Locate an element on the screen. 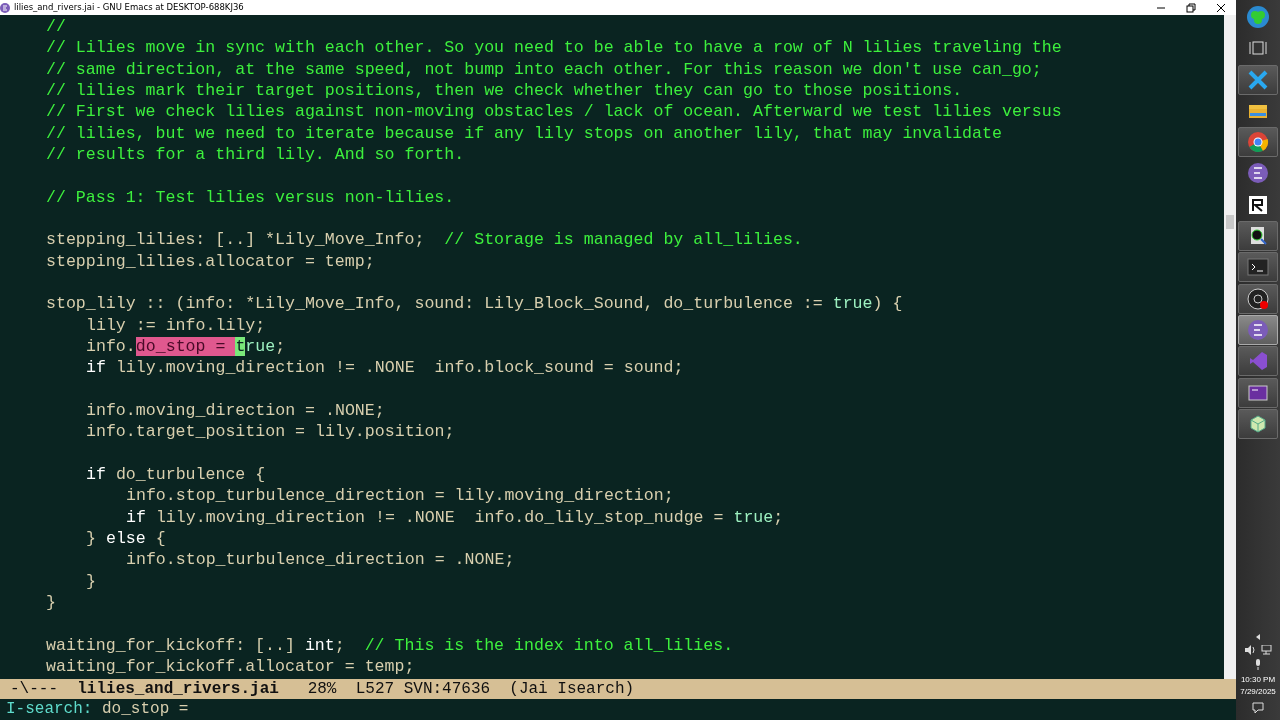  record-icon is located at coordinates (1258, 298).